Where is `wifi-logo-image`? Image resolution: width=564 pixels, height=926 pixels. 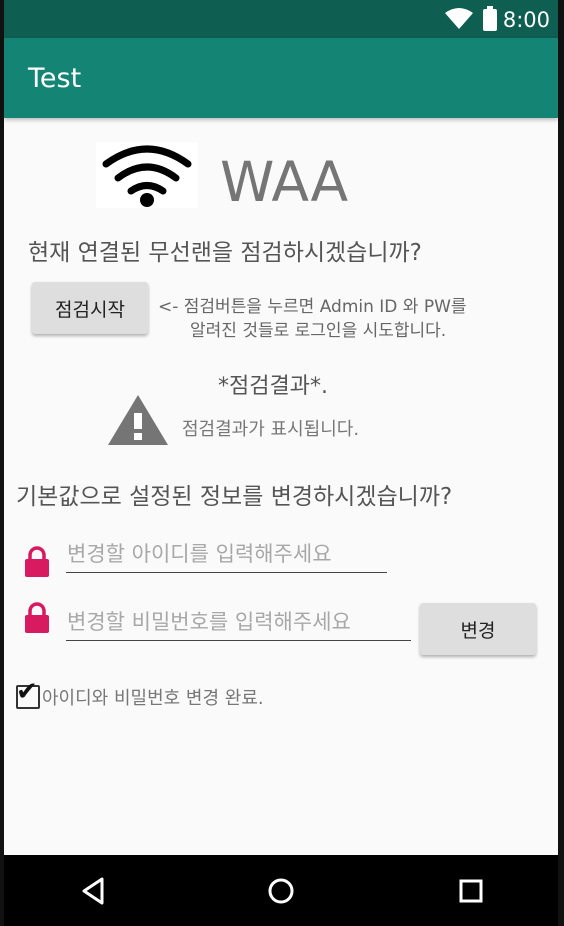 wifi-logo-image is located at coordinates (147, 175).